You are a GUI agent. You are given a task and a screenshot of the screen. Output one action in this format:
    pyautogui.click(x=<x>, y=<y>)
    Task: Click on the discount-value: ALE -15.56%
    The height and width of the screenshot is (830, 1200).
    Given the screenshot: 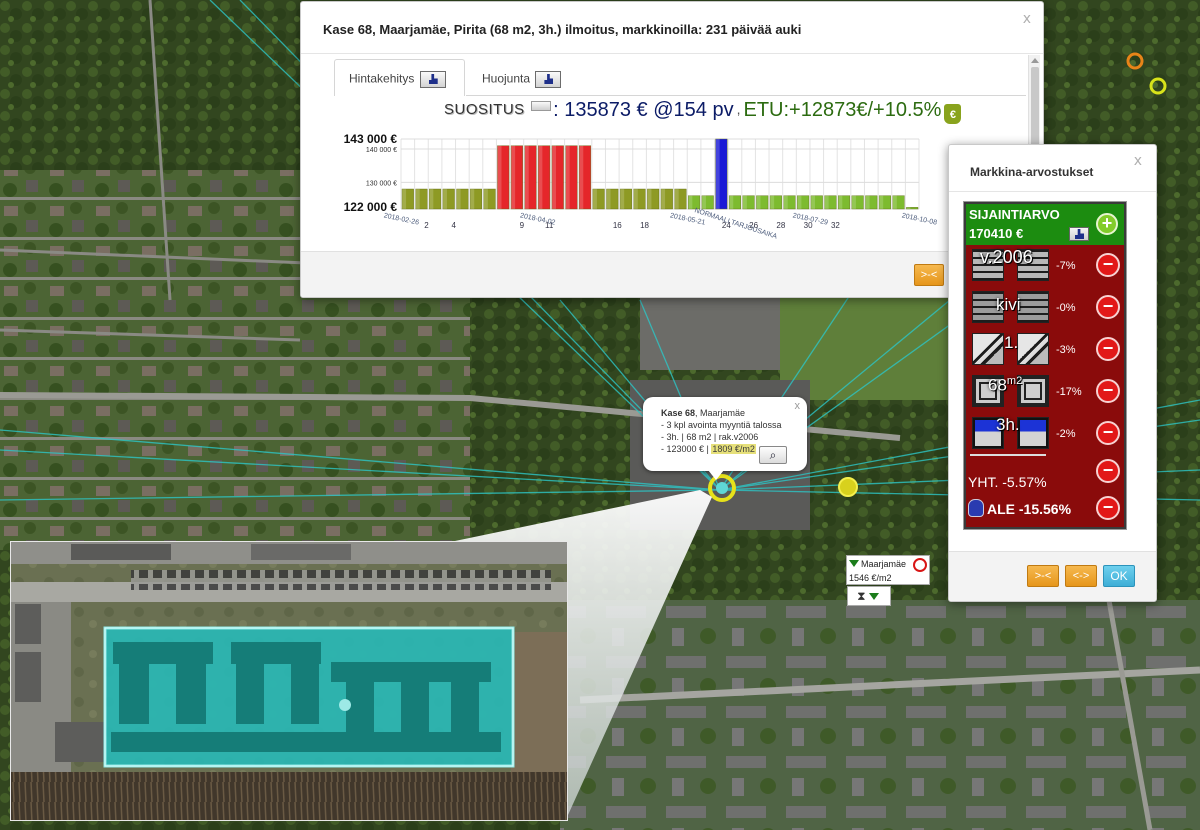 What is the action you would take?
    pyautogui.click(x=1029, y=509)
    